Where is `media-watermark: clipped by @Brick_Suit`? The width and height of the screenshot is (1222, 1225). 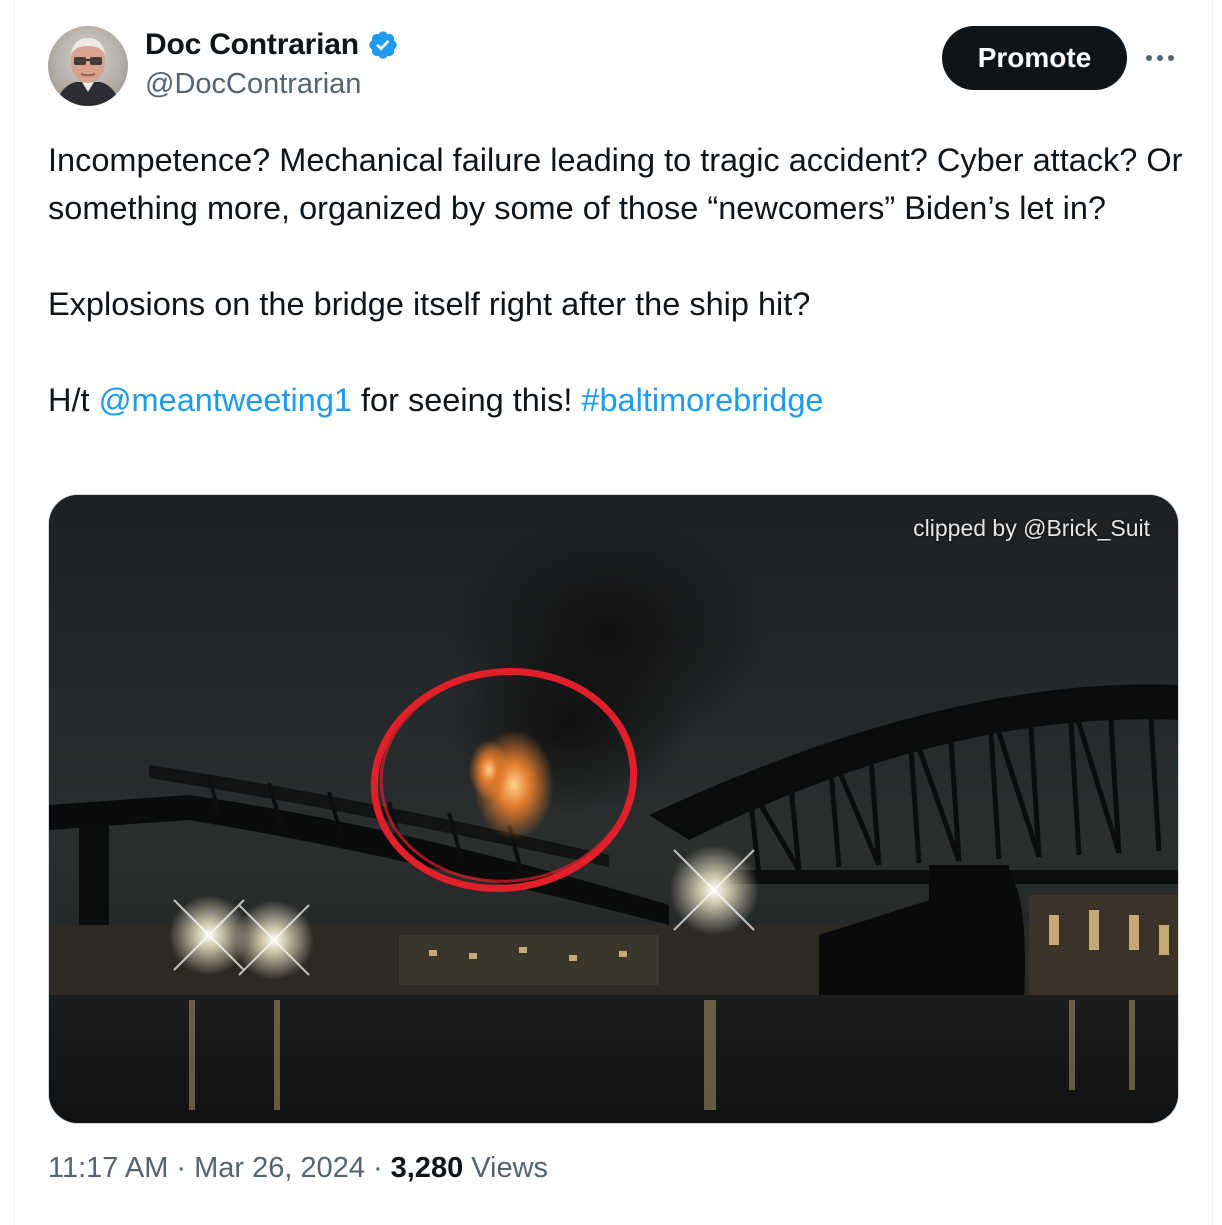 media-watermark: clipped by @Brick_Suit is located at coordinates (1031, 528).